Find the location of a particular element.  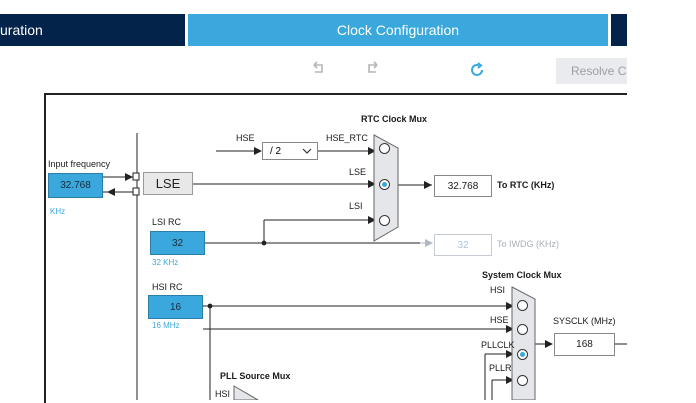

rtc-mux-hse-radio is located at coordinates (384, 148).